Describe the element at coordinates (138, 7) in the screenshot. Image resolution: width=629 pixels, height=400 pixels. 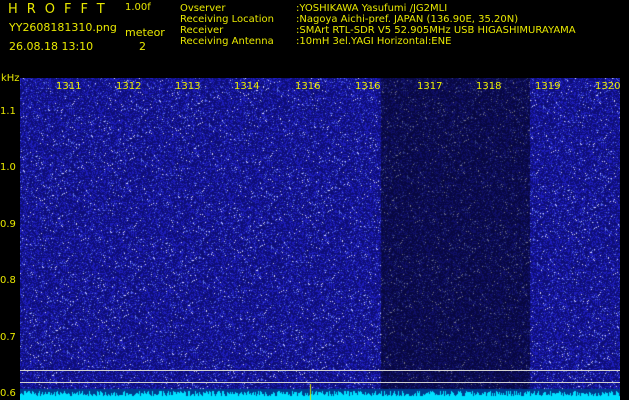
I see `app-version: 1.00f` at that location.